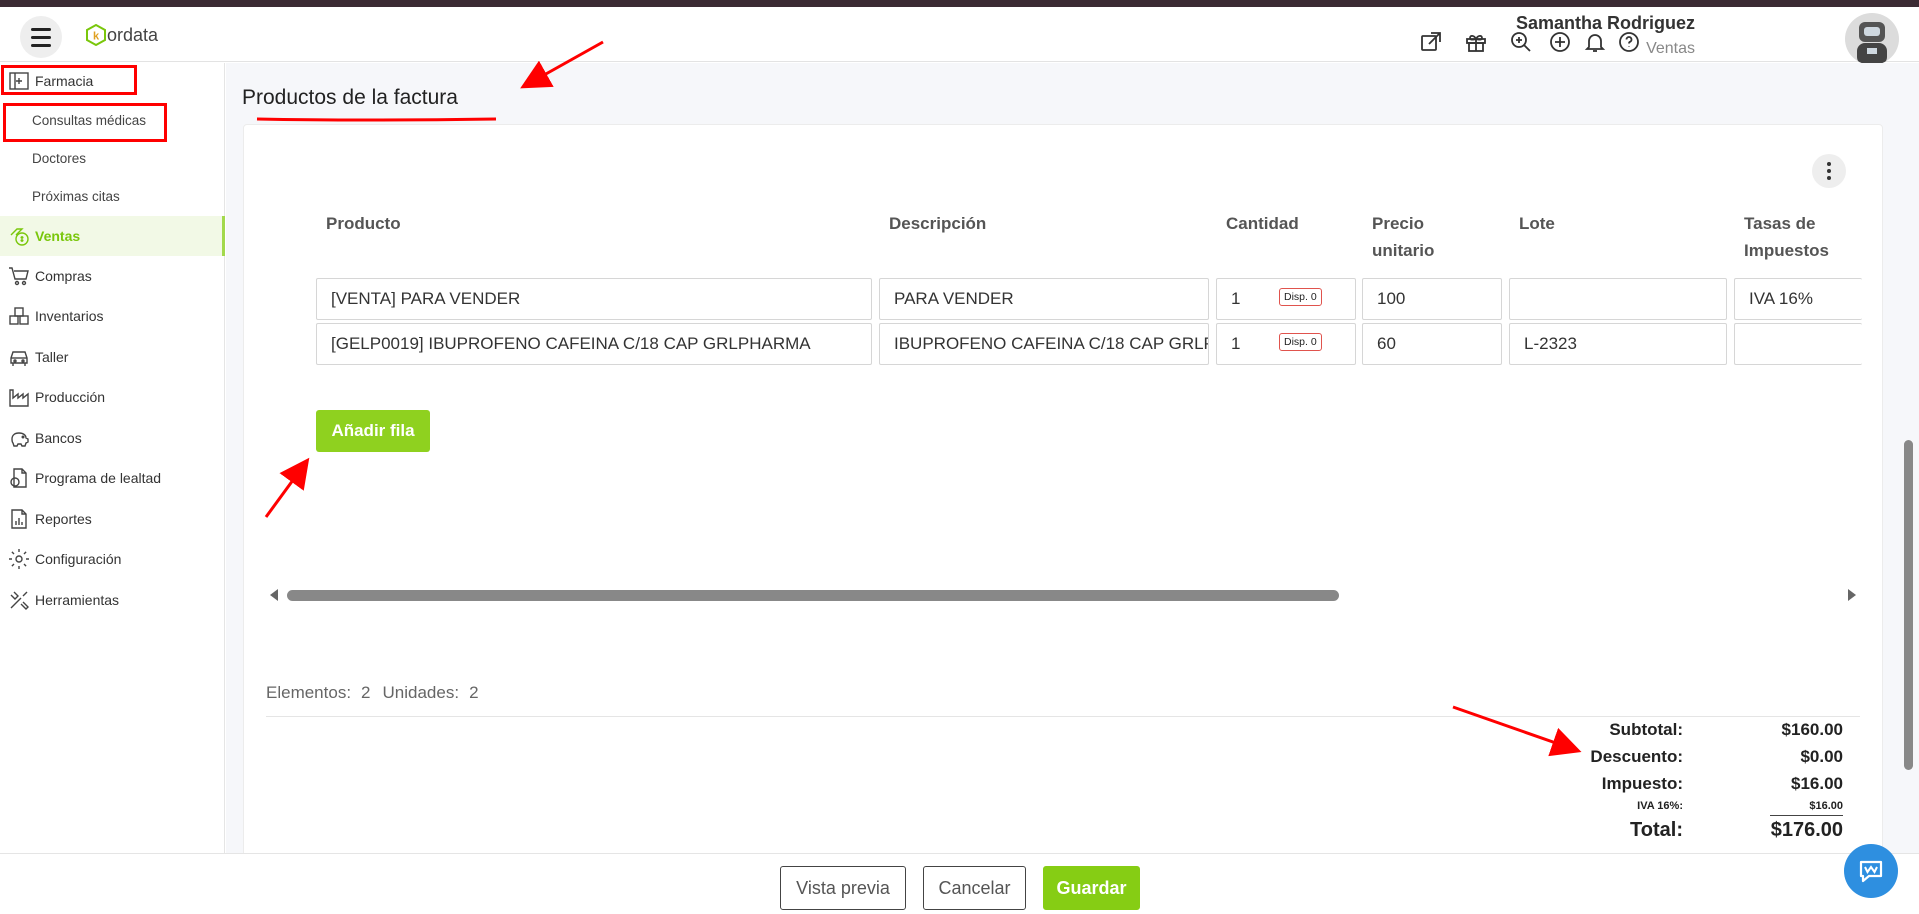  I want to click on column-header-descripcion: Descripción, so click(938, 223).